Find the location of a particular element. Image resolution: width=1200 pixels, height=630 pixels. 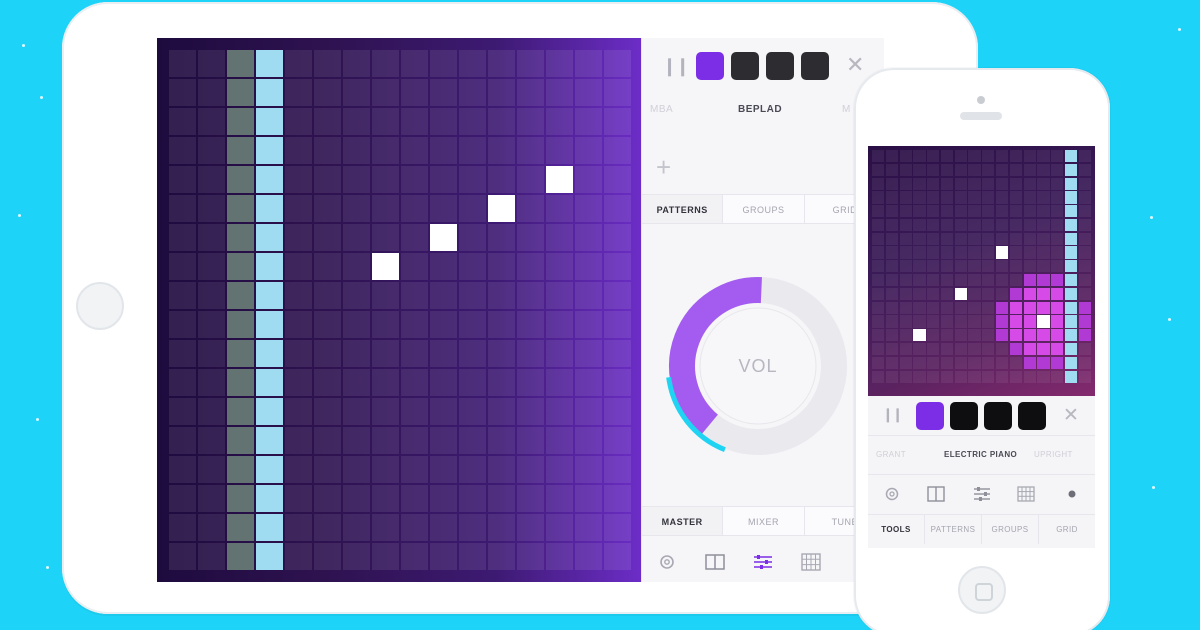

tab-master: MASTER is located at coordinates (682, 521).